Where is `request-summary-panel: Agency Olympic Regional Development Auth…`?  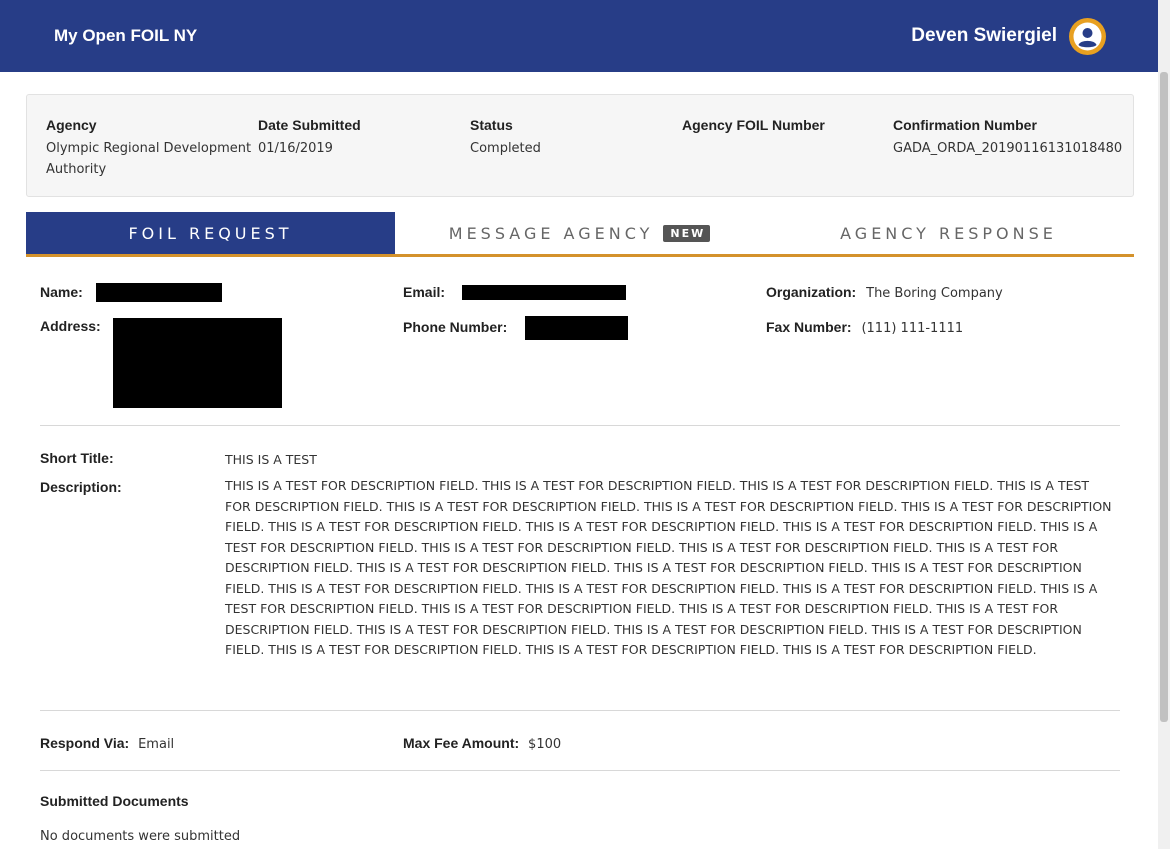 request-summary-panel: Agency Olympic Regional Development Auth… is located at coordinates (580, 145).